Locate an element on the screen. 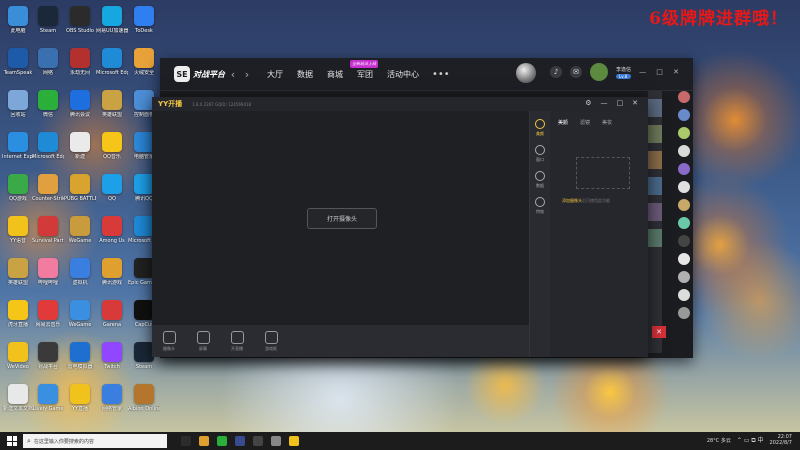  desktop-icon: 新建 is located at coordinates (80, 151).